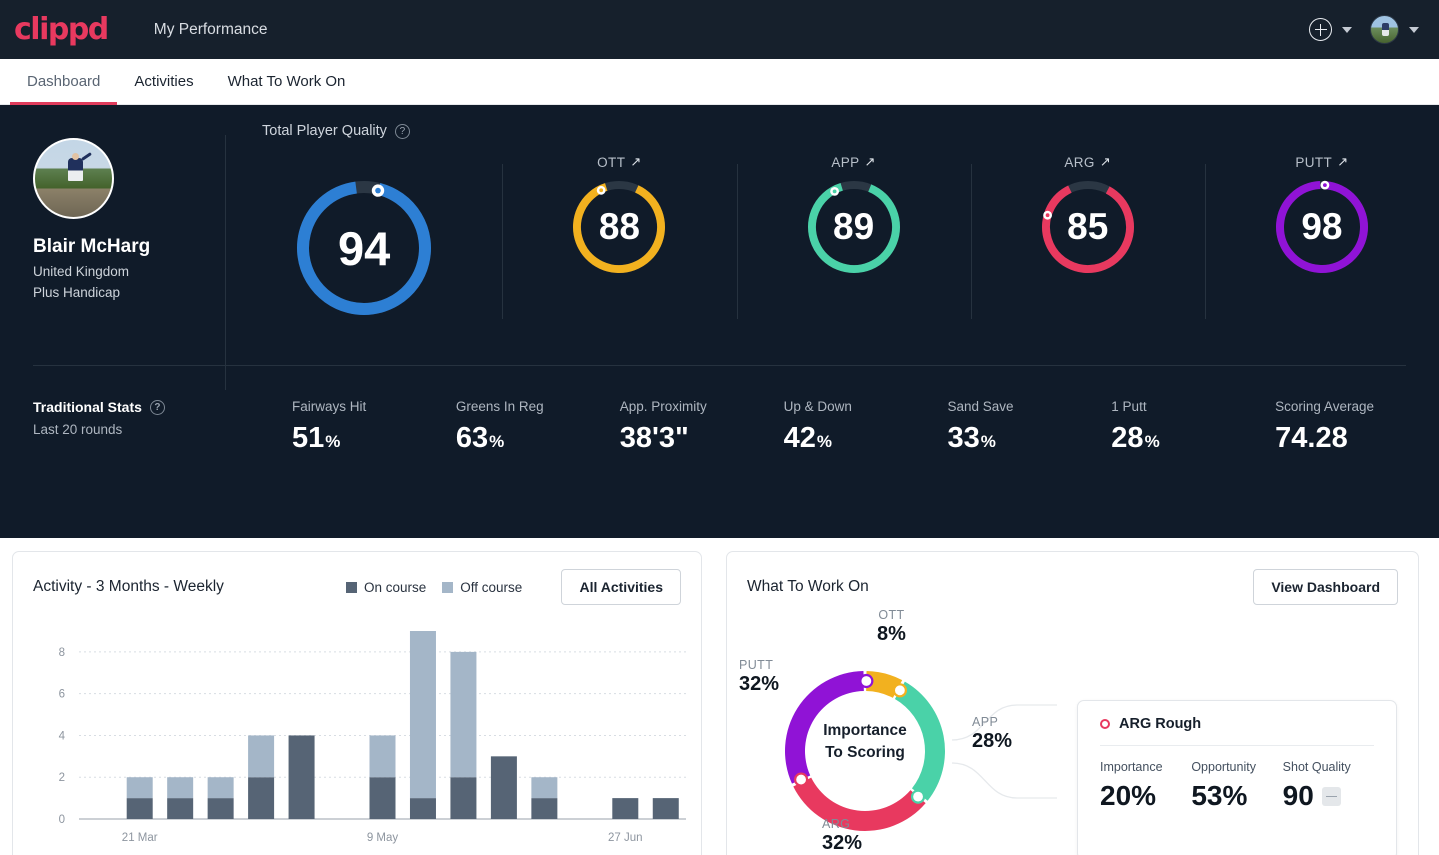 This screenshot has height=855, width=1439. Describe the element at coordinates (836, 824) in the screenshot. I see `donut-label-key: ARG` at that location.